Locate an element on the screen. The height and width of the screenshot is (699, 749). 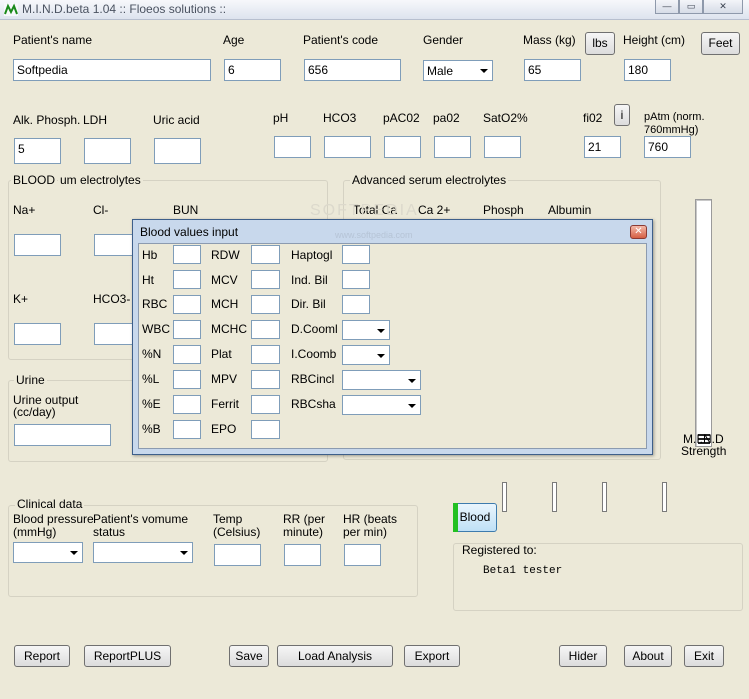
report-plus-button: ReportPLUS is located at coordinates (127, 656).